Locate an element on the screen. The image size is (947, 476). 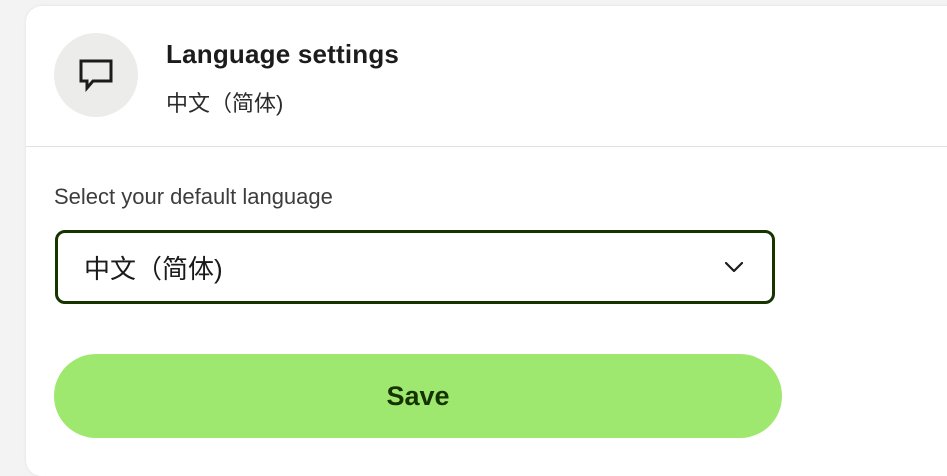
language-icon-badge is located at coordinates (96, 75).